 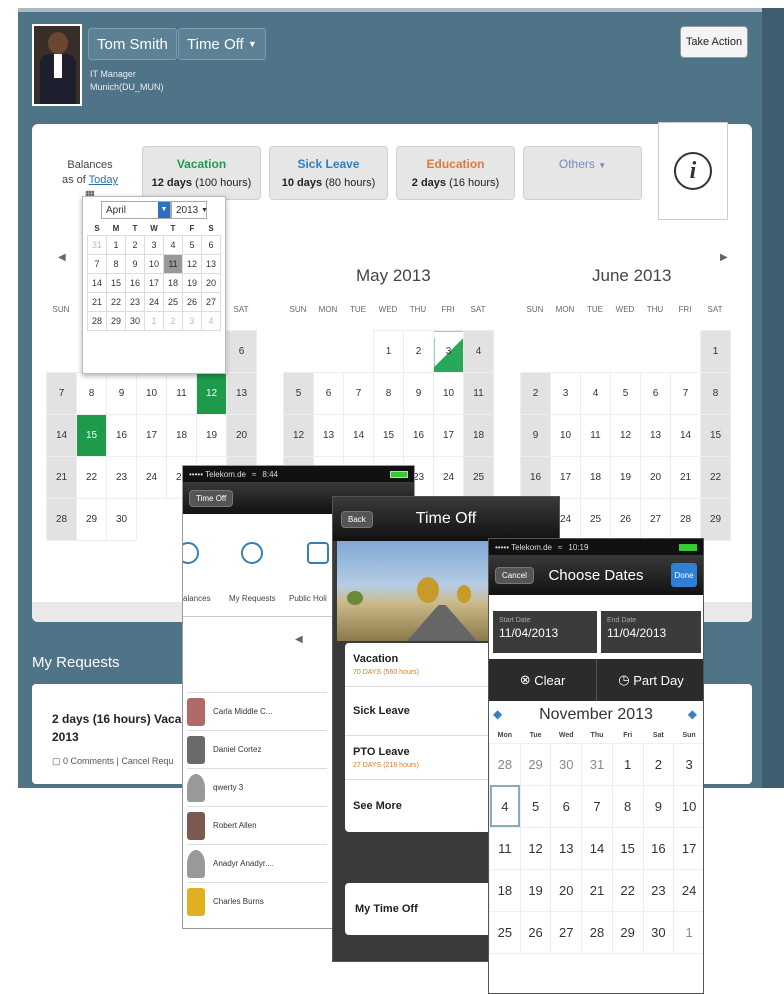 What do you see at coordinates (298, 393) in the screenshot?
I see `day-cell: 5` at bounding box center [298, 393].